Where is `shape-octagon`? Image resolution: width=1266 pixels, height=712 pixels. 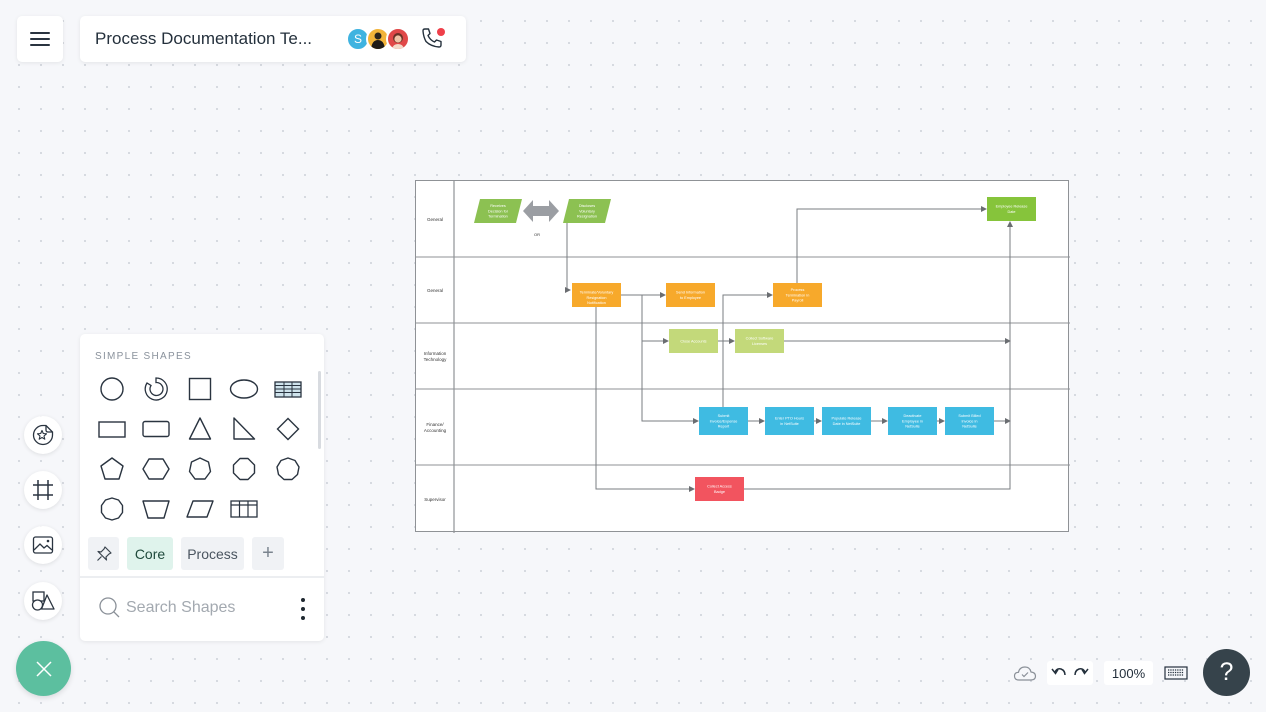 shape-octagon is located at coordinates (244, 469).